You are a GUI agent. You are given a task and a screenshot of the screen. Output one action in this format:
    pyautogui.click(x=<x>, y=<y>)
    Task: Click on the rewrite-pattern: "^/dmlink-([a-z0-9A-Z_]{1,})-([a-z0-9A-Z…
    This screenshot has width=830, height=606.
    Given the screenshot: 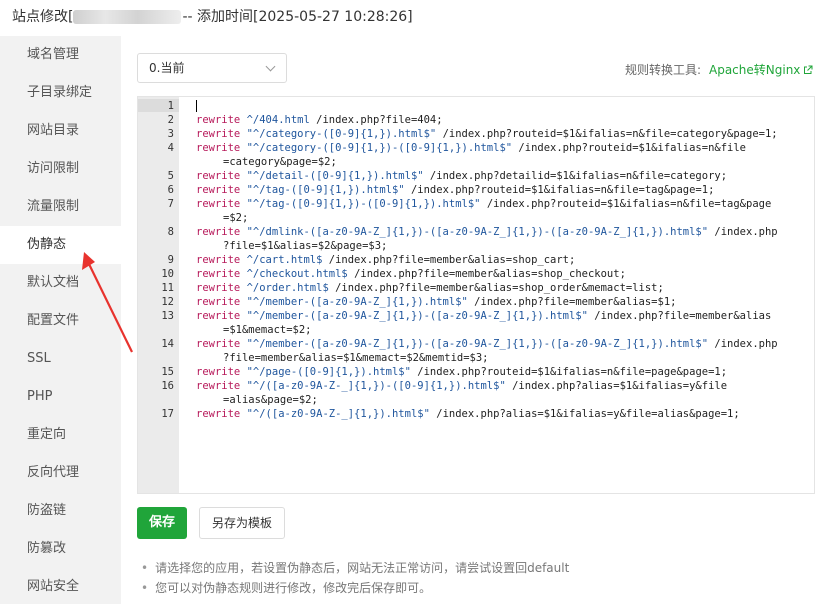 What is the action you would take?
    pyautogui.click(x=477, y=232)
    